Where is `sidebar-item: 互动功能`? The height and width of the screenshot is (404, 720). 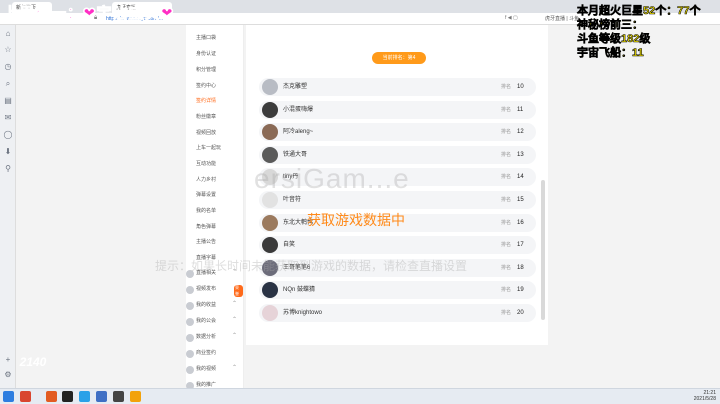
sidebar-item: 互动功能 is located at coordinates (206, 164).